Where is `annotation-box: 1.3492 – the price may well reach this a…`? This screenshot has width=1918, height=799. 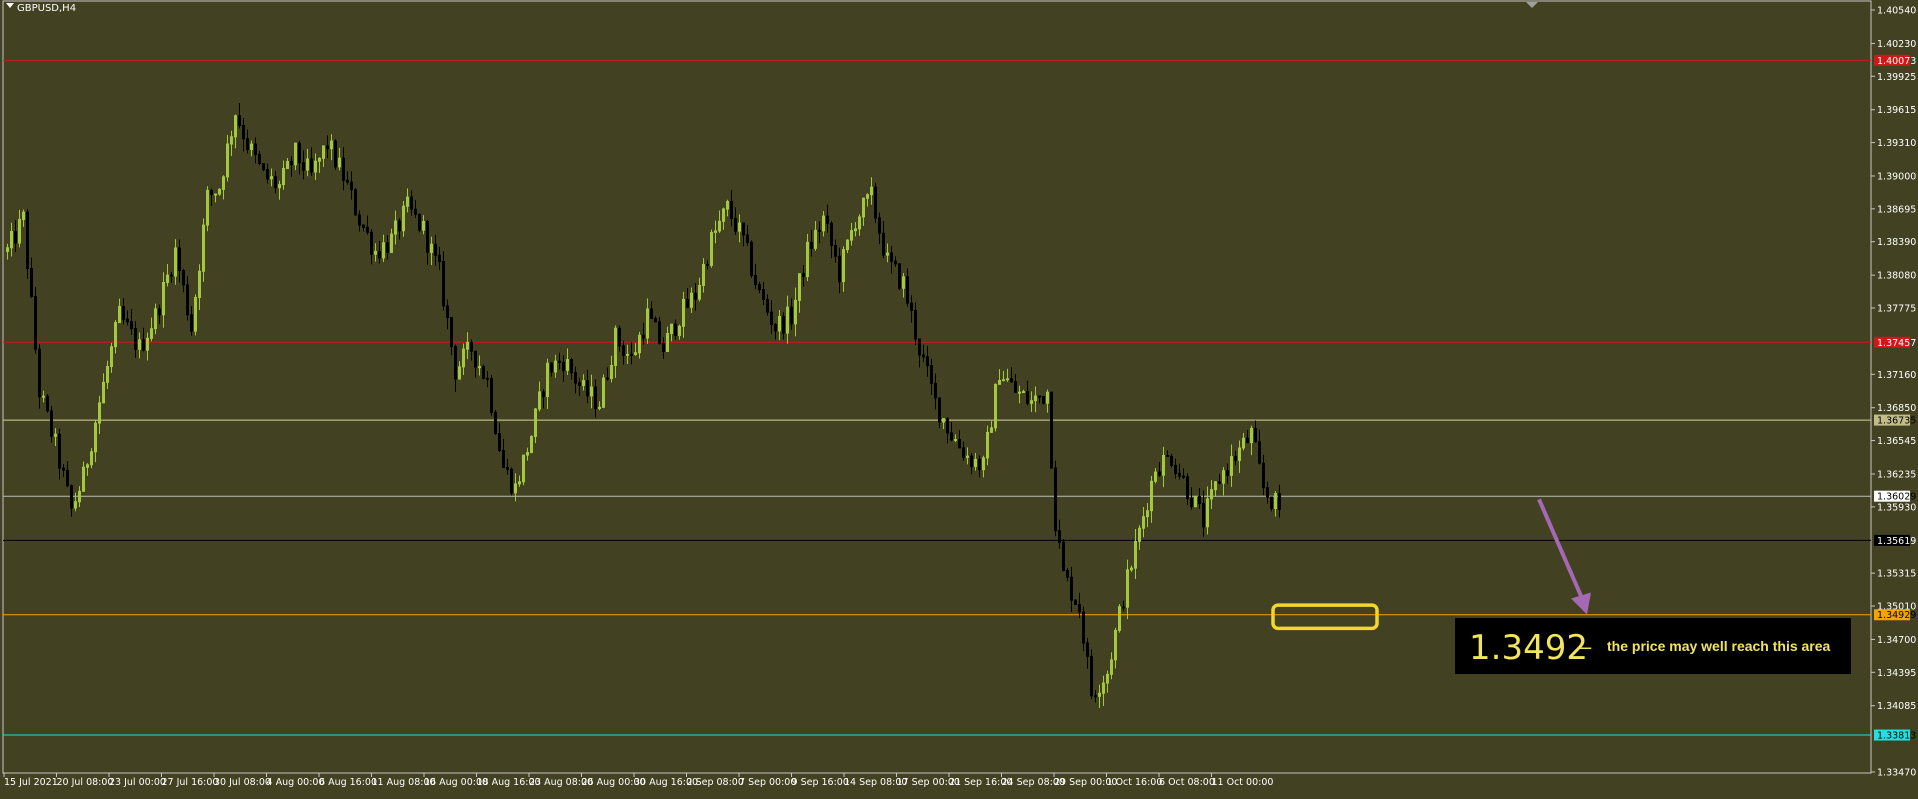 annotation-box: 1.3492 – the price may well reach this a… is located at coordinates (1653, 646).